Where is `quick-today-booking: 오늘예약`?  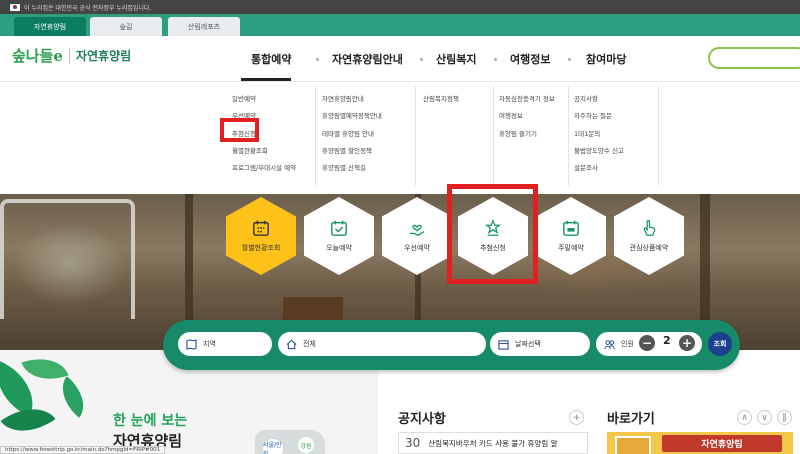 quick-today-booking: 오늘예약 is located at coordinates (339, 236).